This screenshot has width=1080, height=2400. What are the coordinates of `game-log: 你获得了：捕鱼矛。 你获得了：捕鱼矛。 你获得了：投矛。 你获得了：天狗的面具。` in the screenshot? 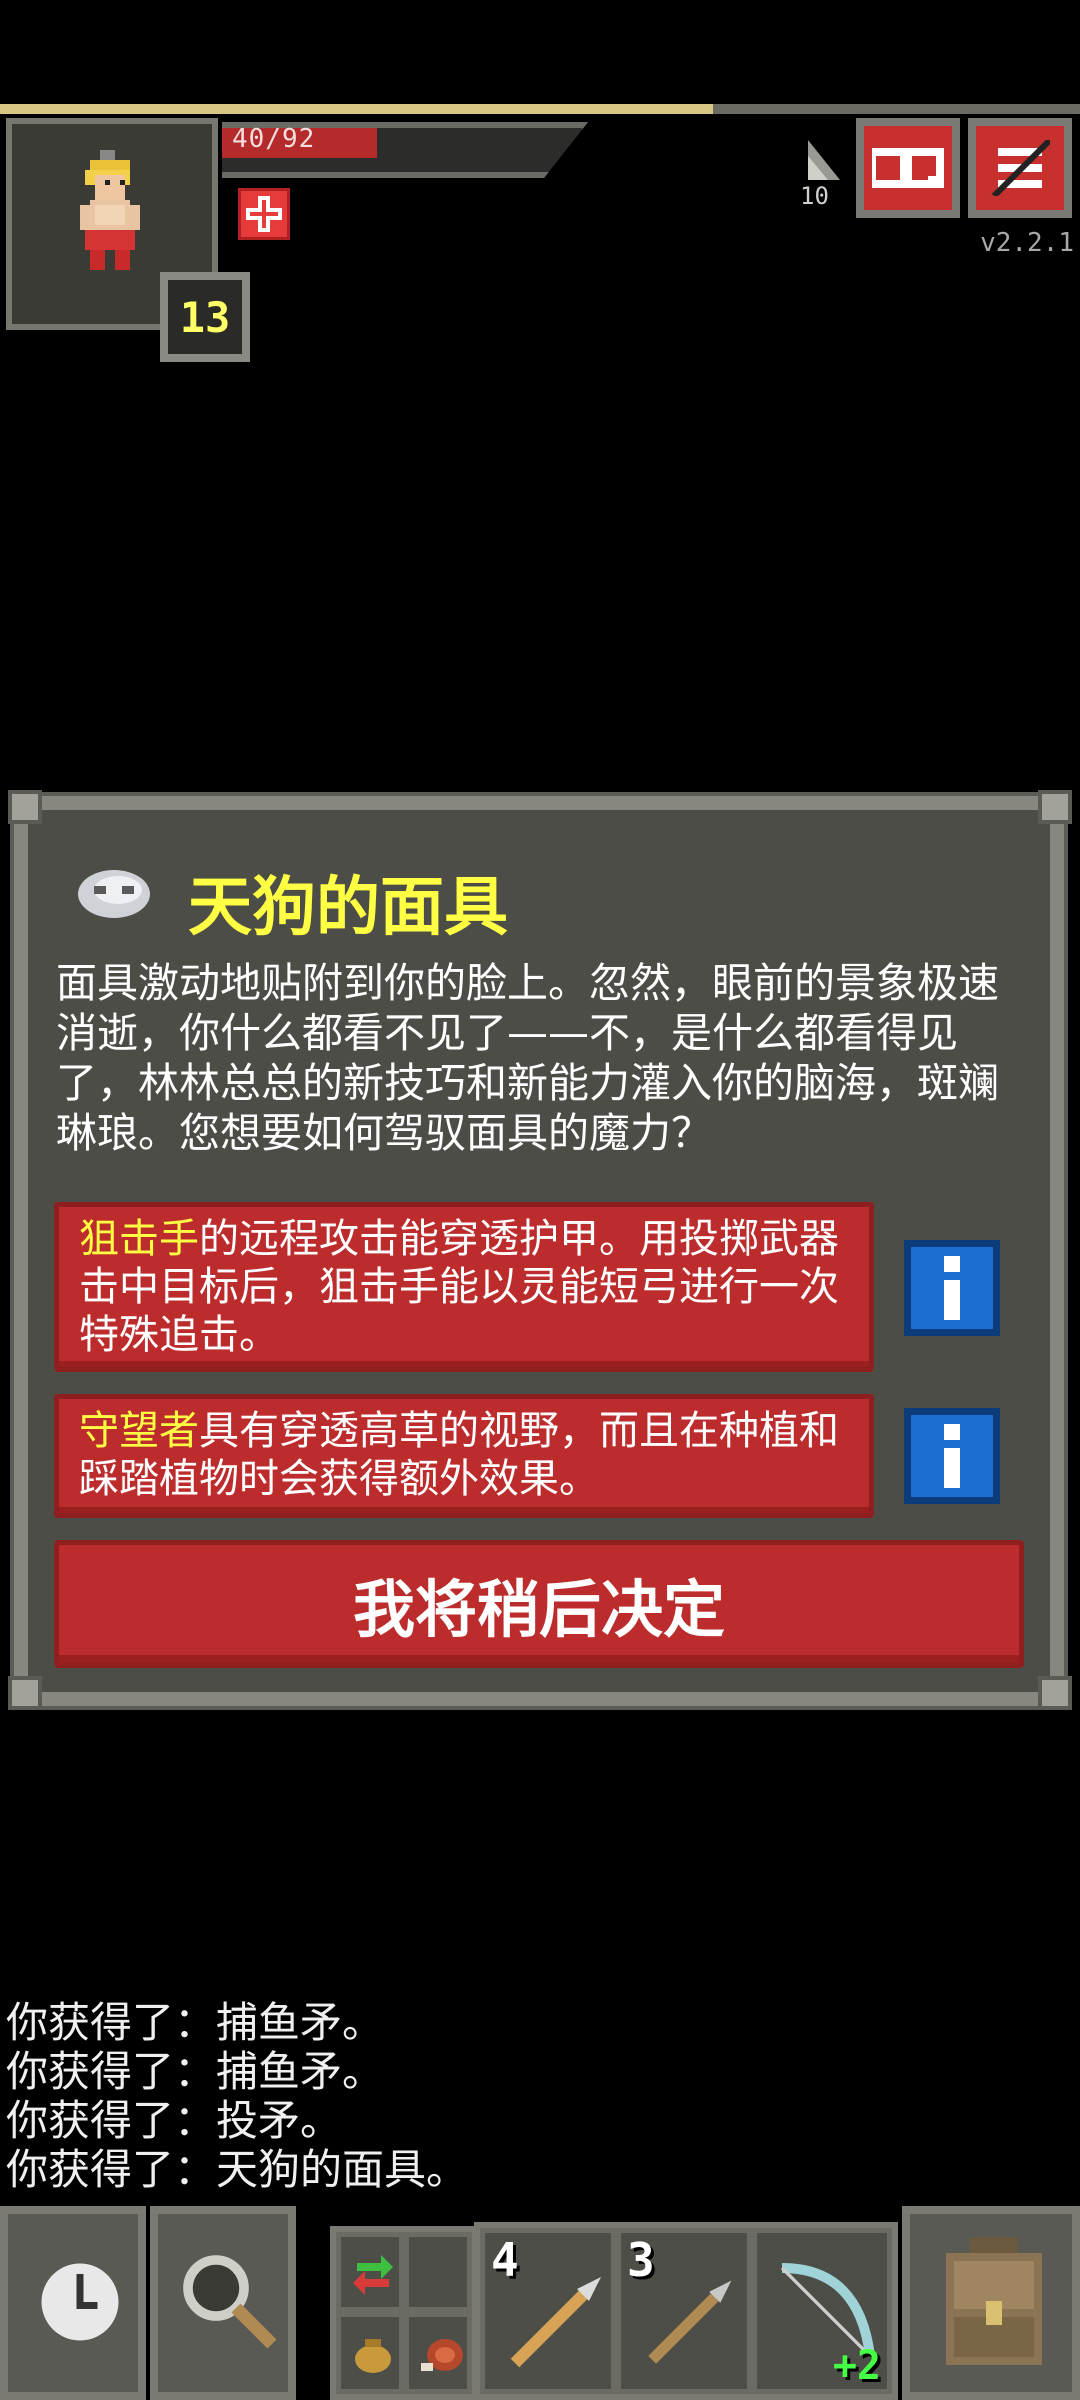 It's located at (237, 2096).